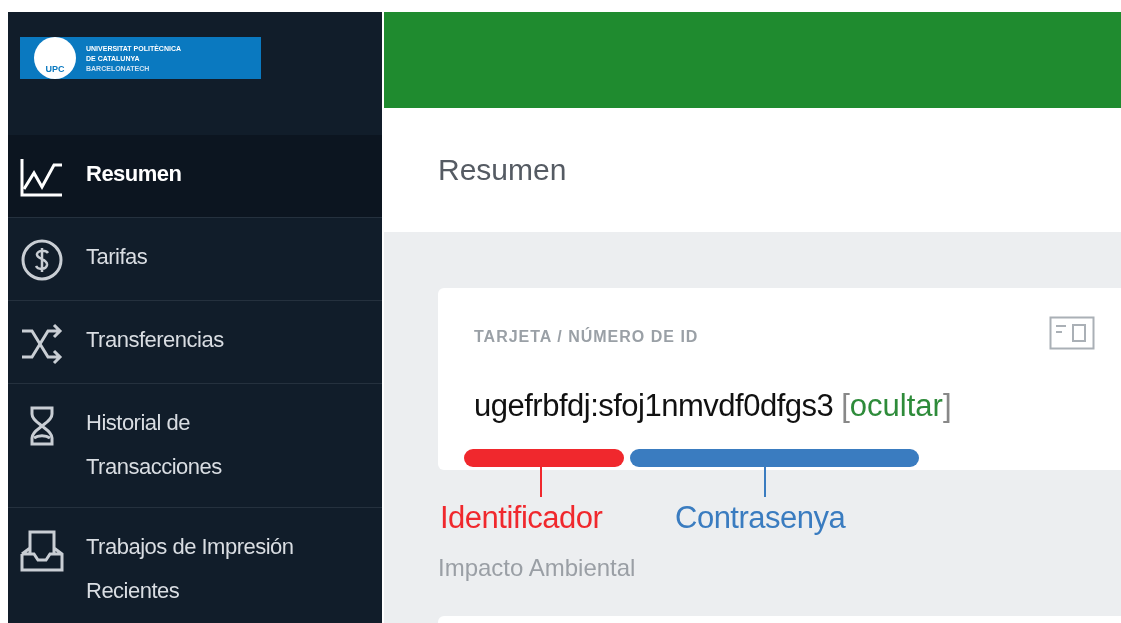  Describe the element at coordinates (195, 176) in the screenshot. I see `sidebar-item: Resumen` at that location.